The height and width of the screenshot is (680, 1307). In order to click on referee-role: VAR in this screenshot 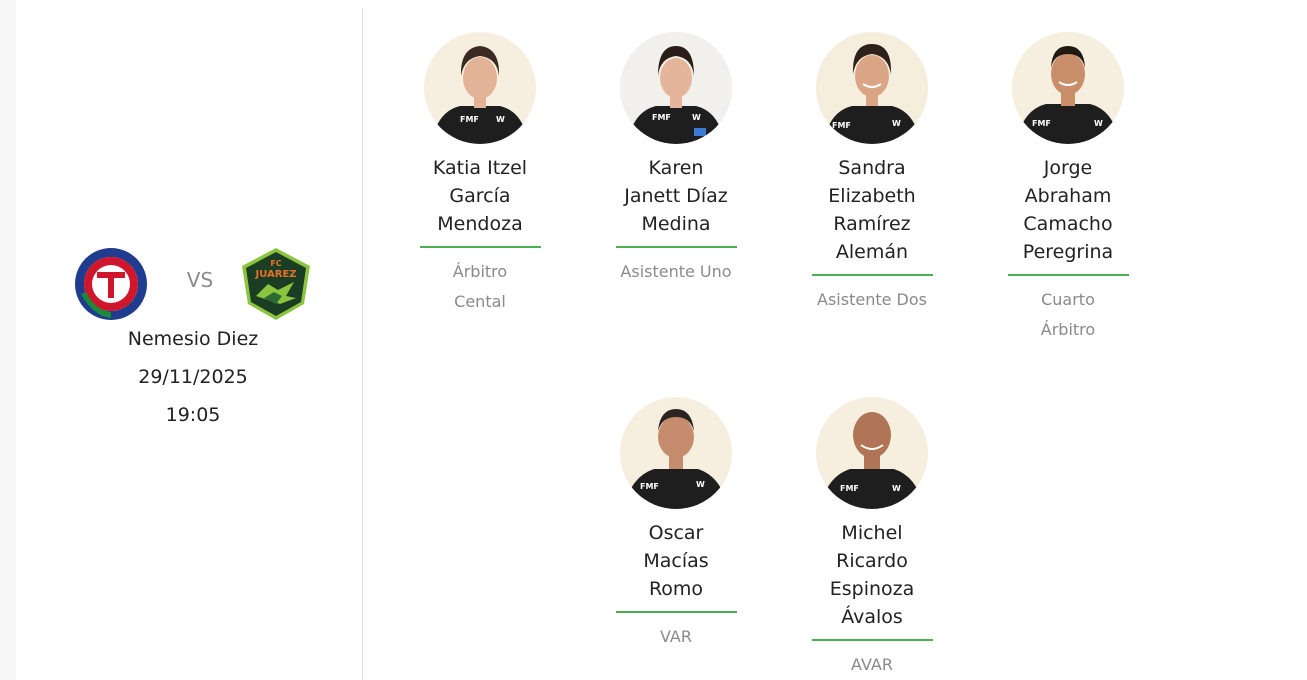, I will do `click(676, 637)`.